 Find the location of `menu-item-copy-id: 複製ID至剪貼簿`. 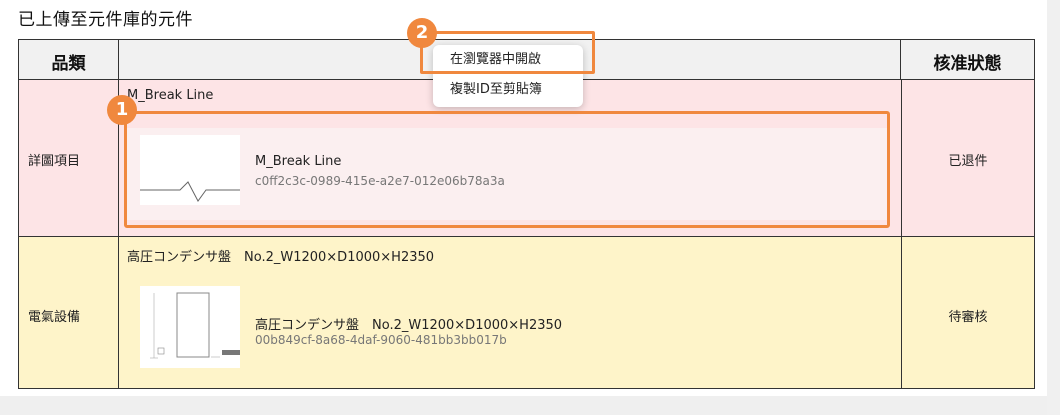

menu-item-copy-id: 複製ID至剪貼簿 is located at coordinates (508, 90).